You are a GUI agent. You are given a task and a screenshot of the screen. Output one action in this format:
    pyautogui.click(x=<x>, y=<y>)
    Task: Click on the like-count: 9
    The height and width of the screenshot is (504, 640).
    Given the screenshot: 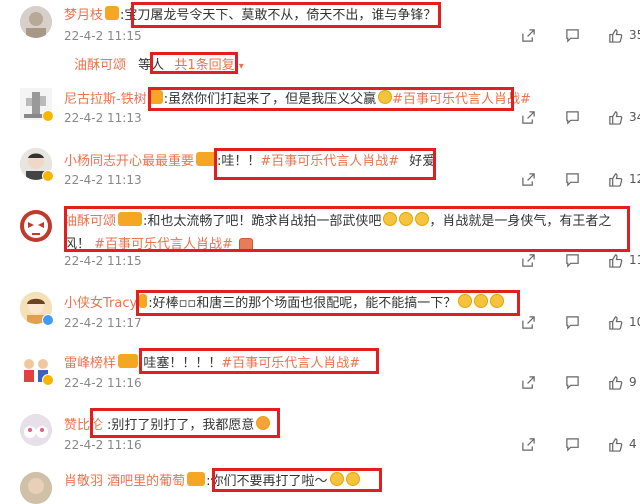 What is the action you would take?
    pyautogui.click(x=633, y=382)
    